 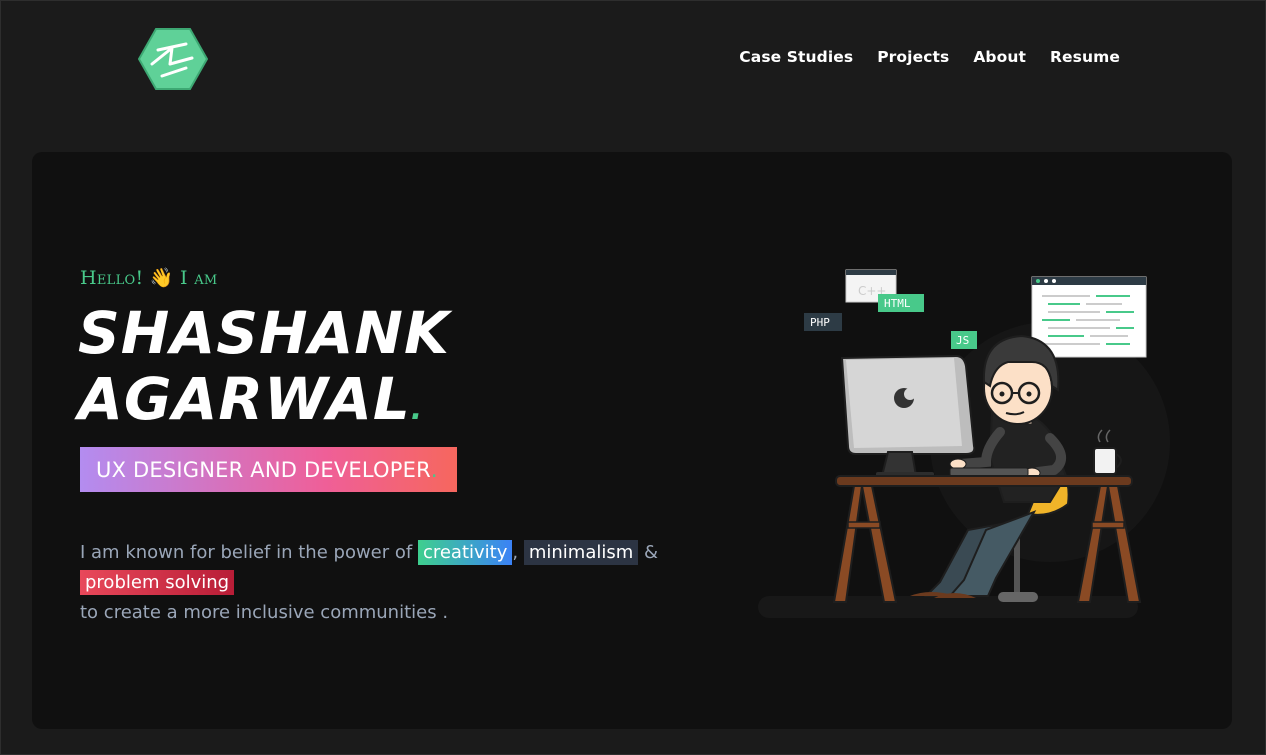 I want to click on html-label: HTML, so click(x=897, y=303).